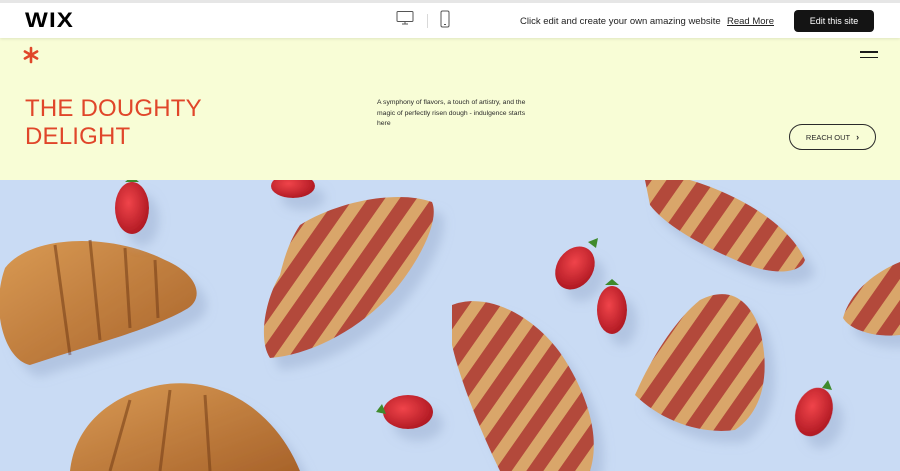 This screenshot has height=471, width=900. What do you see at coordinates (113, 108) in the screenshot?
I see `title-line-1: THE DOUGHTY` at bounding box center [113, 108].